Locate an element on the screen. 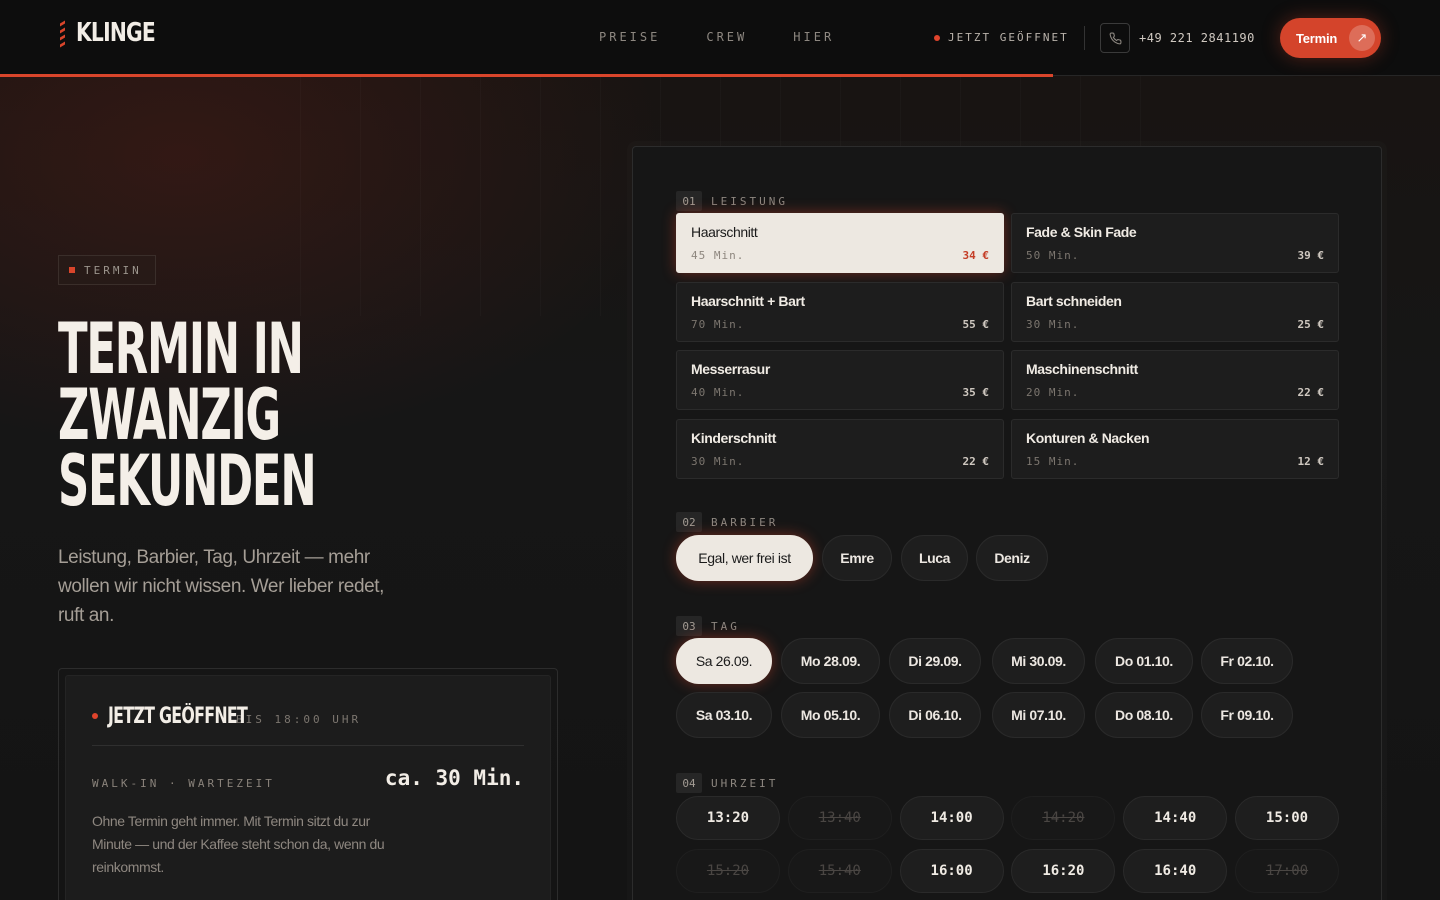  barber-option: Emre is located at coordinates (857, 558).